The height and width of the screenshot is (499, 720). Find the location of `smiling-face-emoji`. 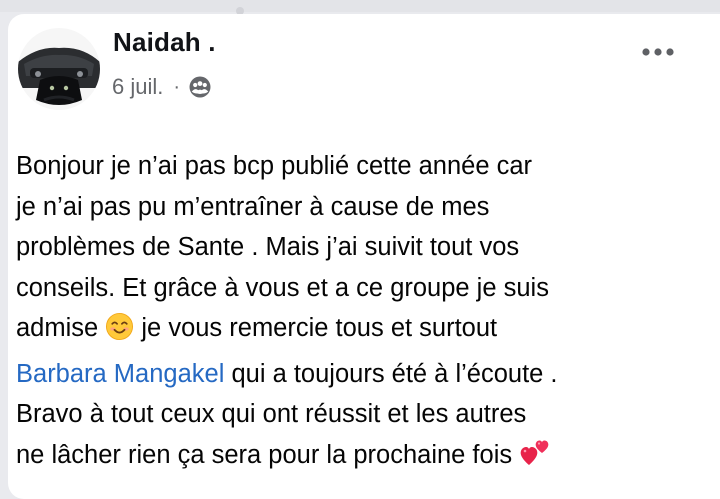

smiling-face-emoji is located at coordinates (119, 333).